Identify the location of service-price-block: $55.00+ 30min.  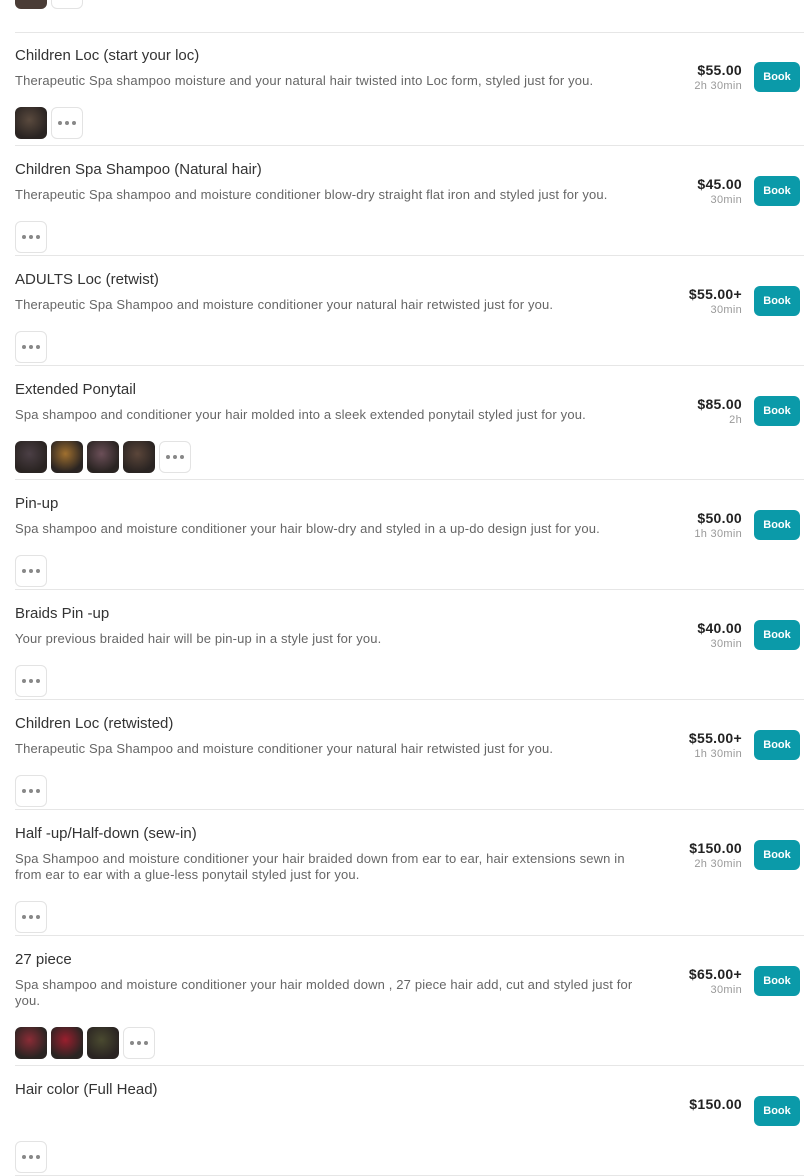
(715, 301).